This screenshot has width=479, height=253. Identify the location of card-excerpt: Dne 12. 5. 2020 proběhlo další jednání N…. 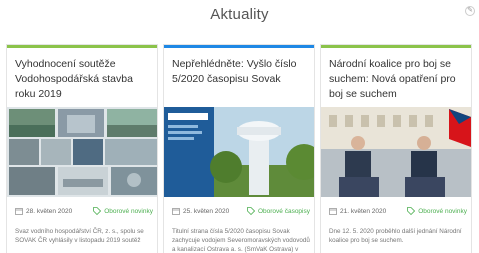
(395, 236).